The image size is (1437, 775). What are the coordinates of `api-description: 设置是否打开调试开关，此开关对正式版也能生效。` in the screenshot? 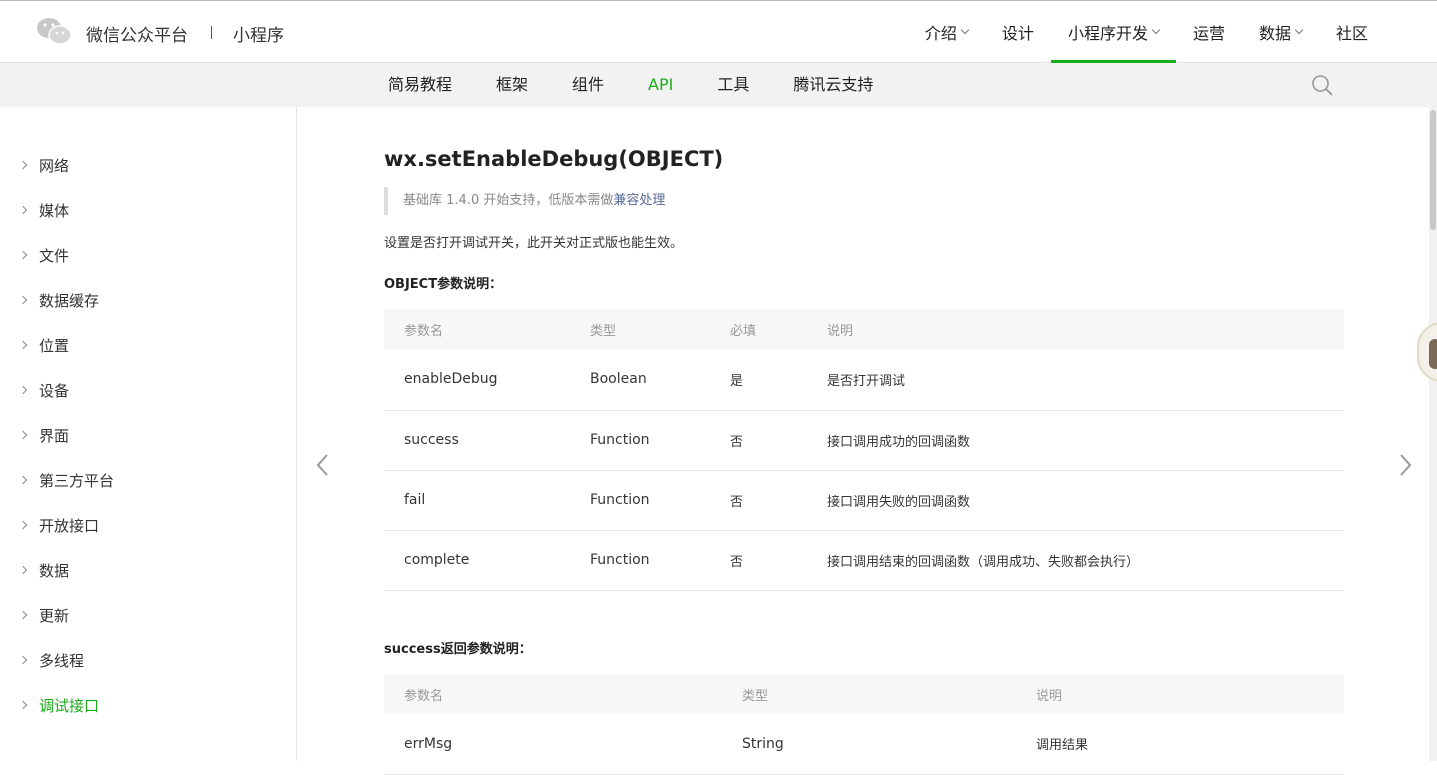 It's located at (534, 243).